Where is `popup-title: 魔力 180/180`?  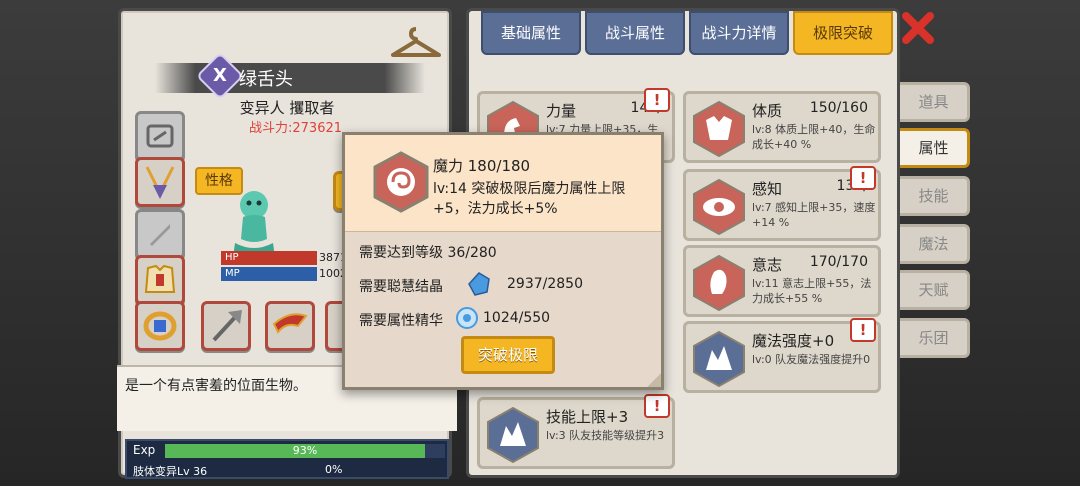
popup-title: 魔力 180/180 is located at coordinates (482, 166).